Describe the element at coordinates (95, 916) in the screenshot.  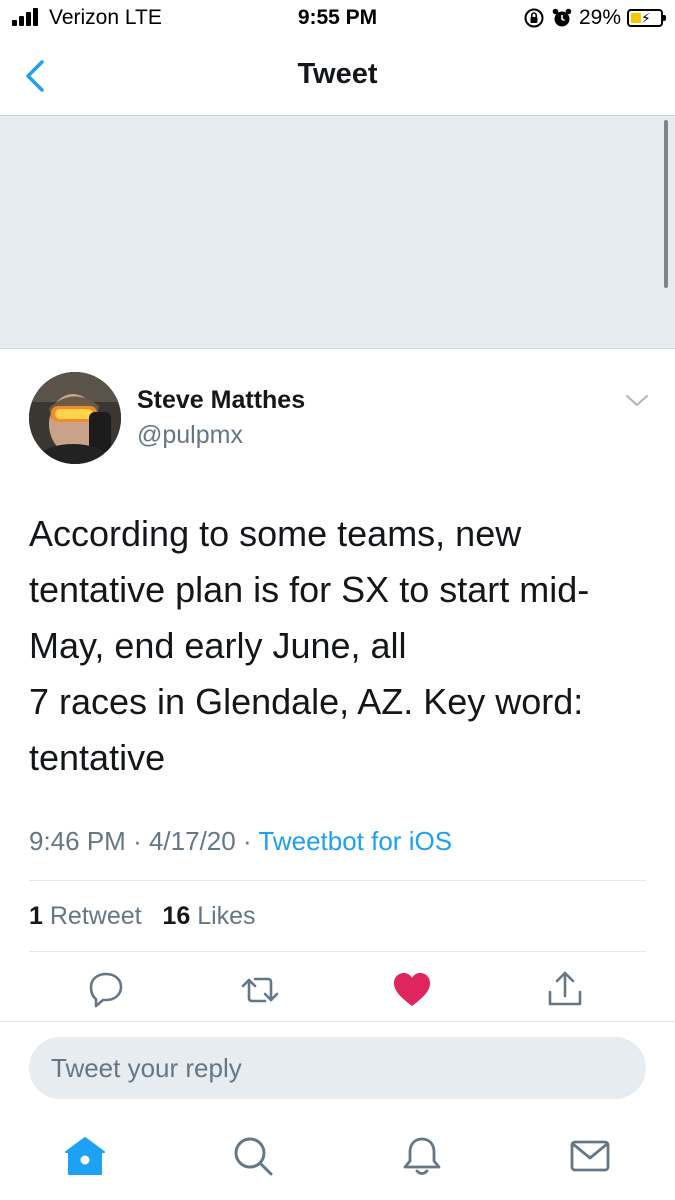
I see `retweet-label: Retweet` at that location.